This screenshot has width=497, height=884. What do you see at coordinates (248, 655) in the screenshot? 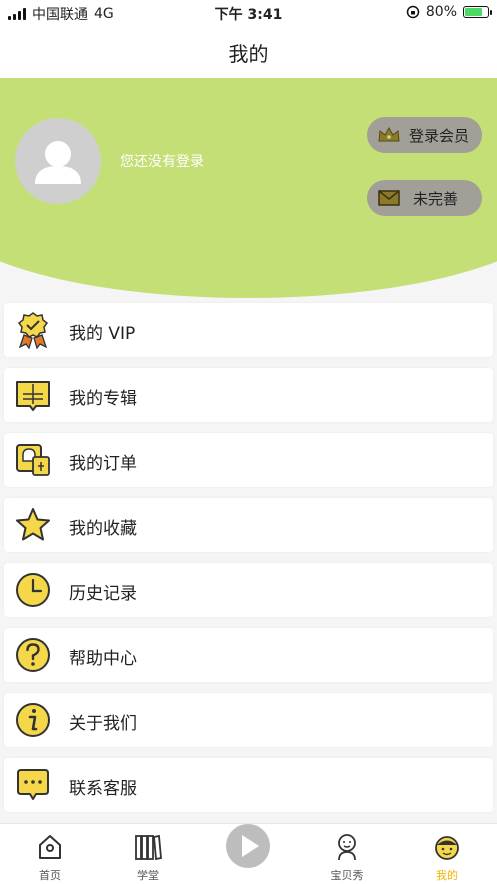
I see `menu-item-help: 帮助中心` at bounding box center [248, 655].